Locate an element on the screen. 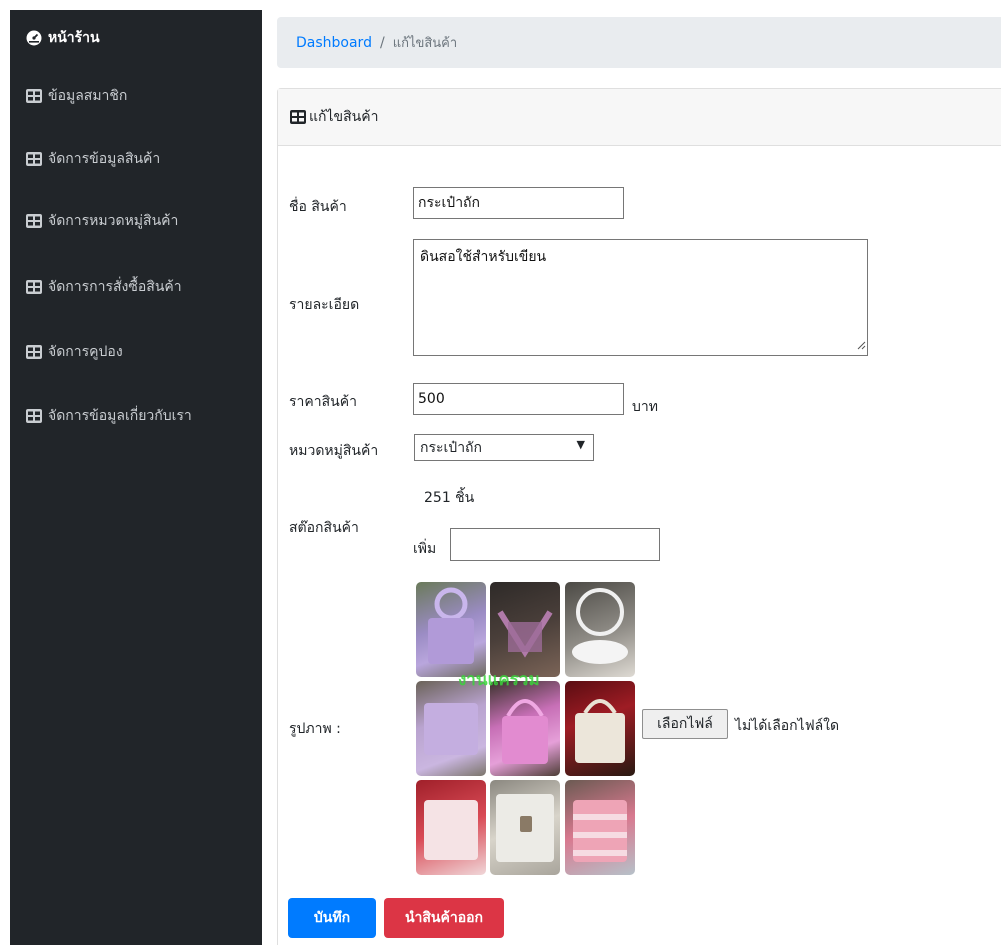 This screenshot has height=945, width=1001. stock-label: สต๊อกสินค้า is located at coordinates (324, 528).